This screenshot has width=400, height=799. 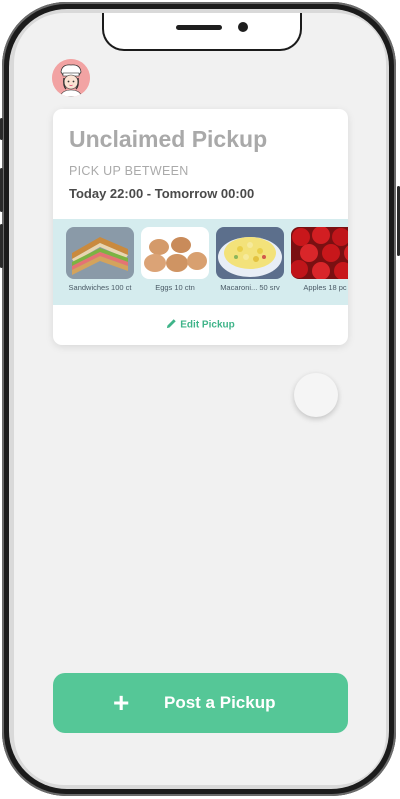 What do you see at coordinates (129, 171) in the screenshot?
I see `pickup-window-label: PICK UP BETWEEN` at bounding box center [129, 171].